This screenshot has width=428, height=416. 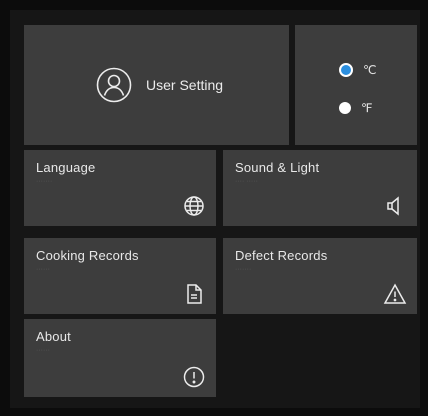 What do you see at coordinates (356, 85) in the screenshot?
I see `temperature-unit-tile: ℃ ℉` at bounding box center [356, 85].